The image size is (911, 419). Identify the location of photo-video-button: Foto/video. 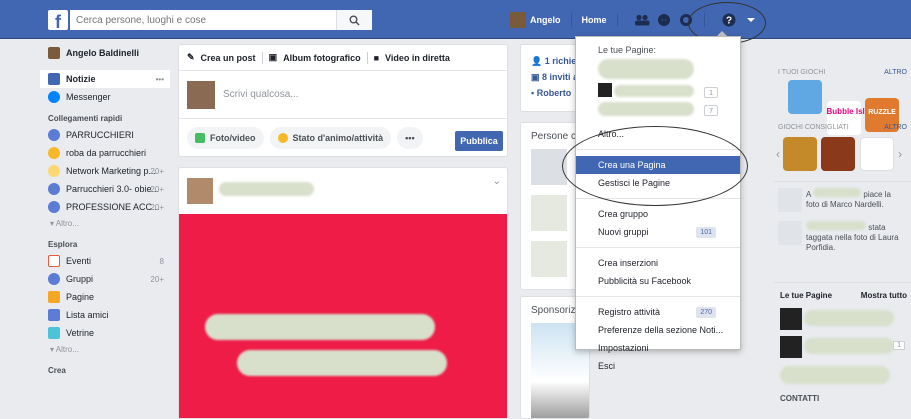
(225, 138).